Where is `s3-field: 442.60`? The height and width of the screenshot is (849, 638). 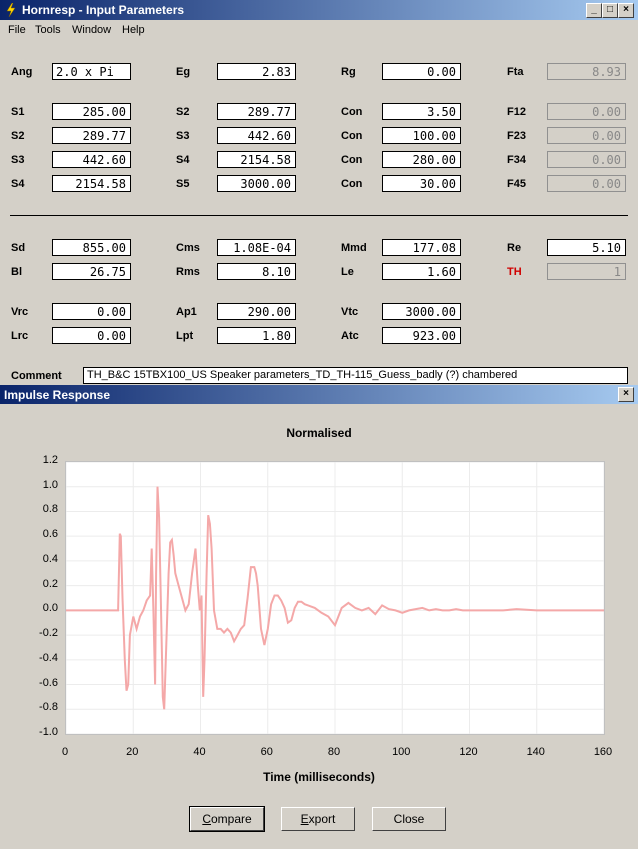
s3-field: 442.60 is located at coordinates (256, 135).